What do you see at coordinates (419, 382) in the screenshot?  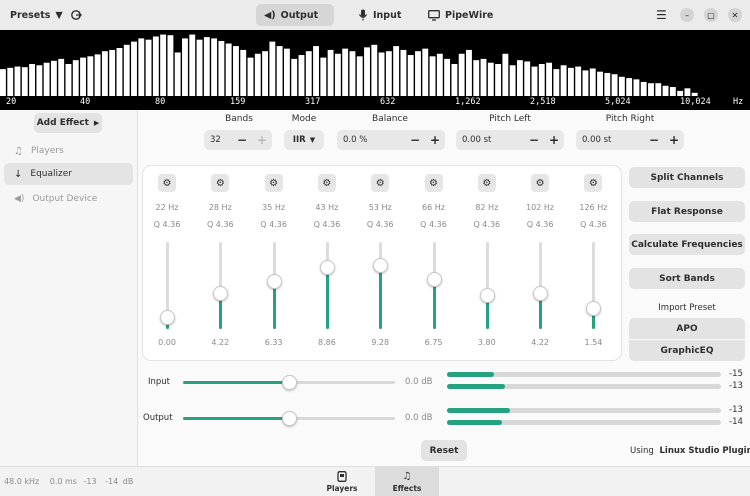 I see `input-gain-value: 0.0 dB` at bounding box center [419, 382].